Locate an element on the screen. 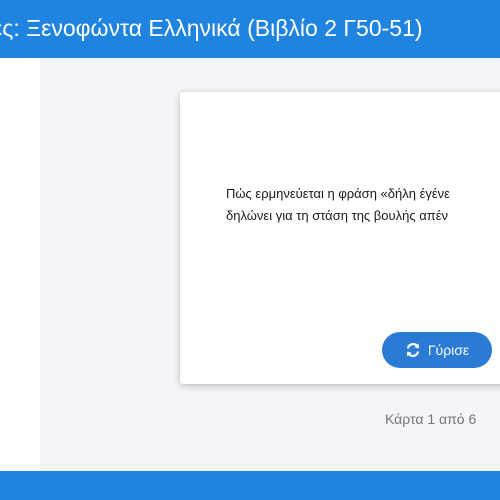 This screenshot has height=500, width=500. flip-card-button: Γύρισε is located at coordinates (437, 350).